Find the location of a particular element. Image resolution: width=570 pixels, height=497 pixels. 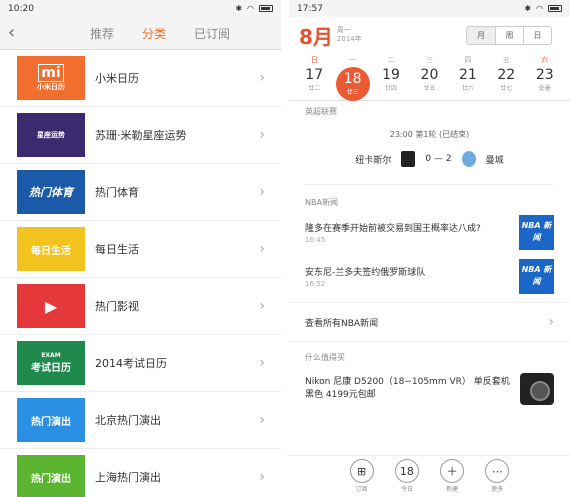

tab-subscribed: 已订阅 is located at coordinates (212, 33).